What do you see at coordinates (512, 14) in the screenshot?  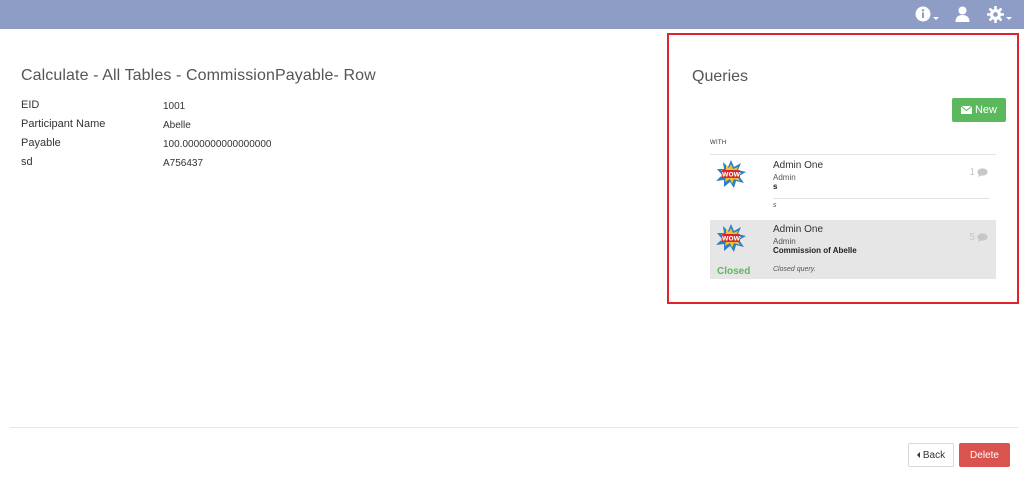 I see `top-navigation-bar` at bounding box center [512, 14].